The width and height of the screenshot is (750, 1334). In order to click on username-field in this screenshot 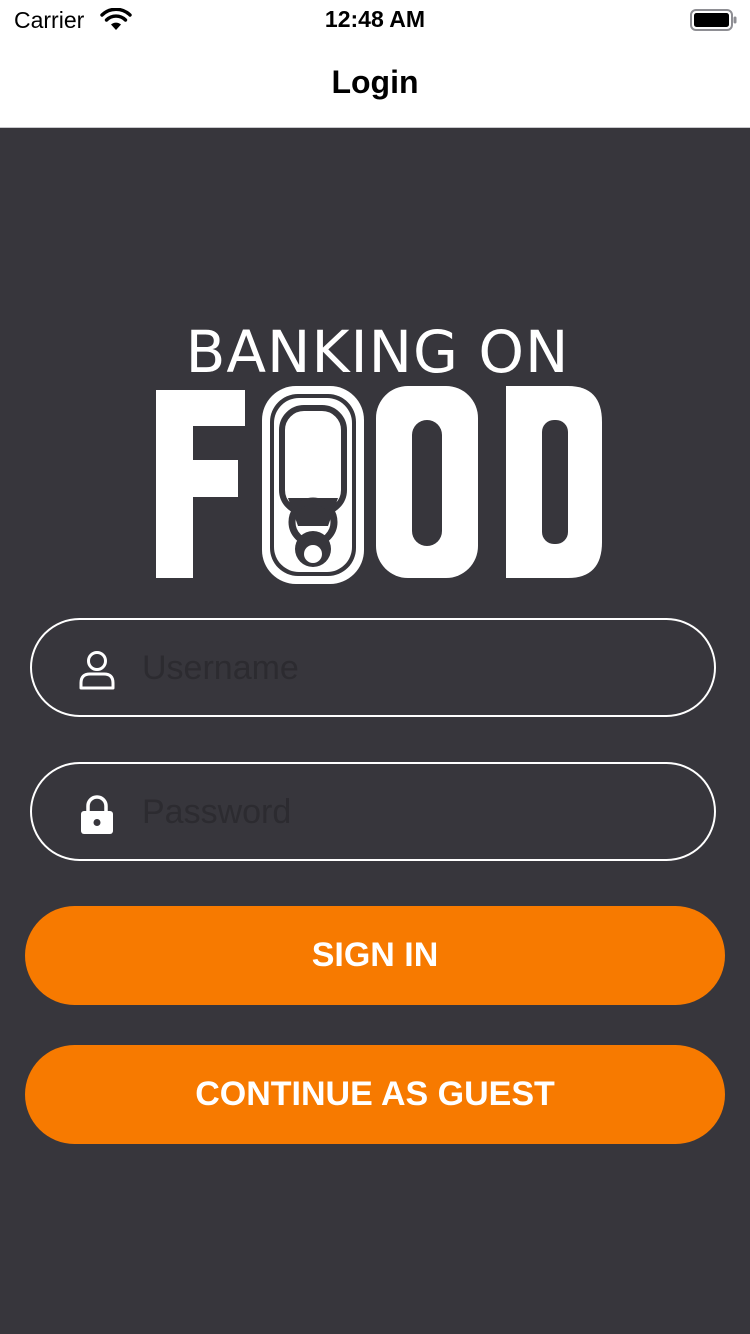, I will do `click(373, 667)`.